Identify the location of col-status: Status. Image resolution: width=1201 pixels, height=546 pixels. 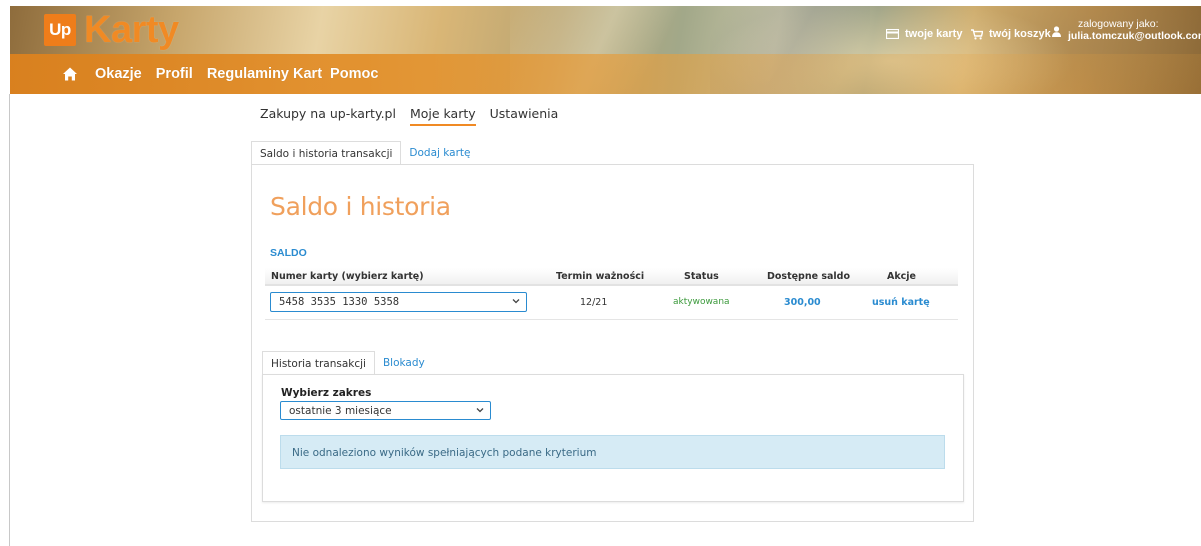
(701, 276).